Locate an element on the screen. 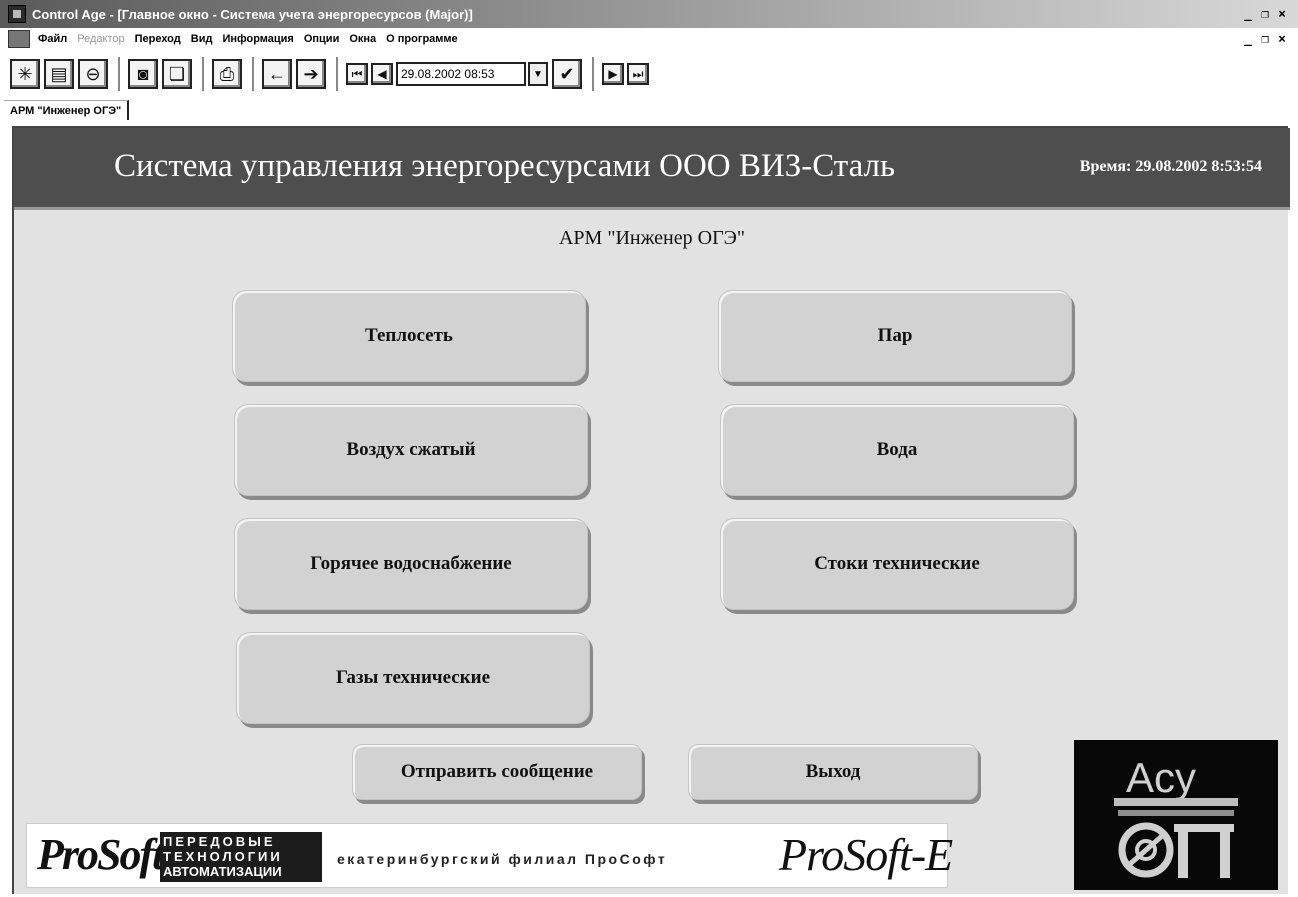  menu-file: Файл is located at coordinates (52, 39).